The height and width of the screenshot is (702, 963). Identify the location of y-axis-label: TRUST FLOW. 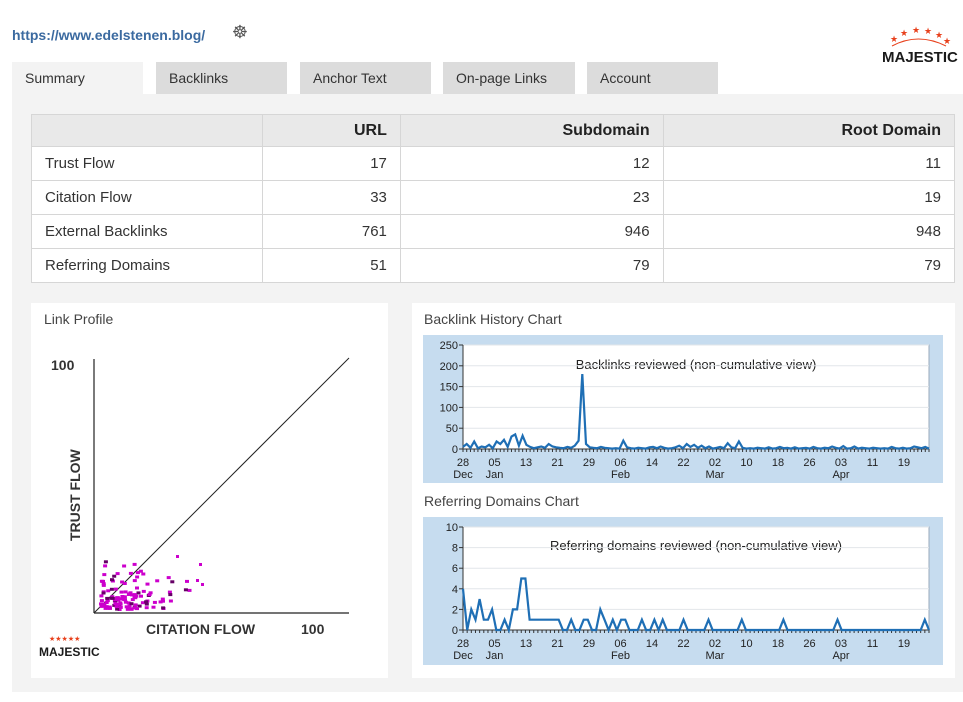
(75, 494).